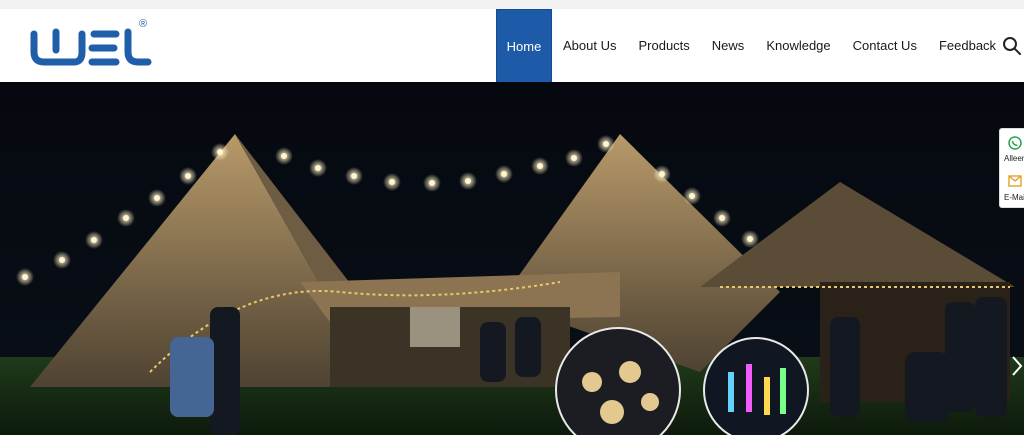 Image resolution: width=1024 pixels, height=435 pixels. I want to click on email-contact: E-Mail, so click(1012, 187).